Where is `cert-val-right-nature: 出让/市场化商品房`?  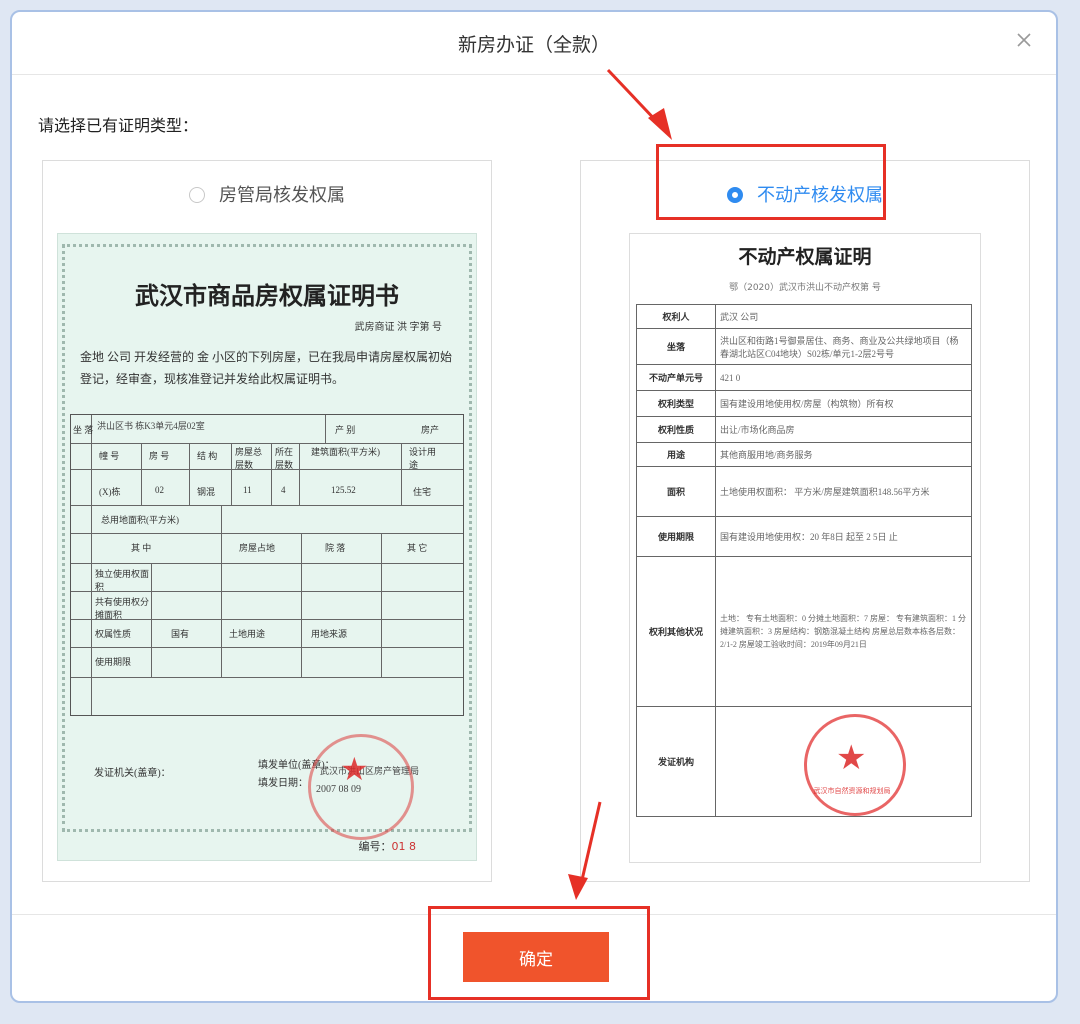
cert-val-right-nature: 出让/市场化商品房 is located at coordinates (843, 429).